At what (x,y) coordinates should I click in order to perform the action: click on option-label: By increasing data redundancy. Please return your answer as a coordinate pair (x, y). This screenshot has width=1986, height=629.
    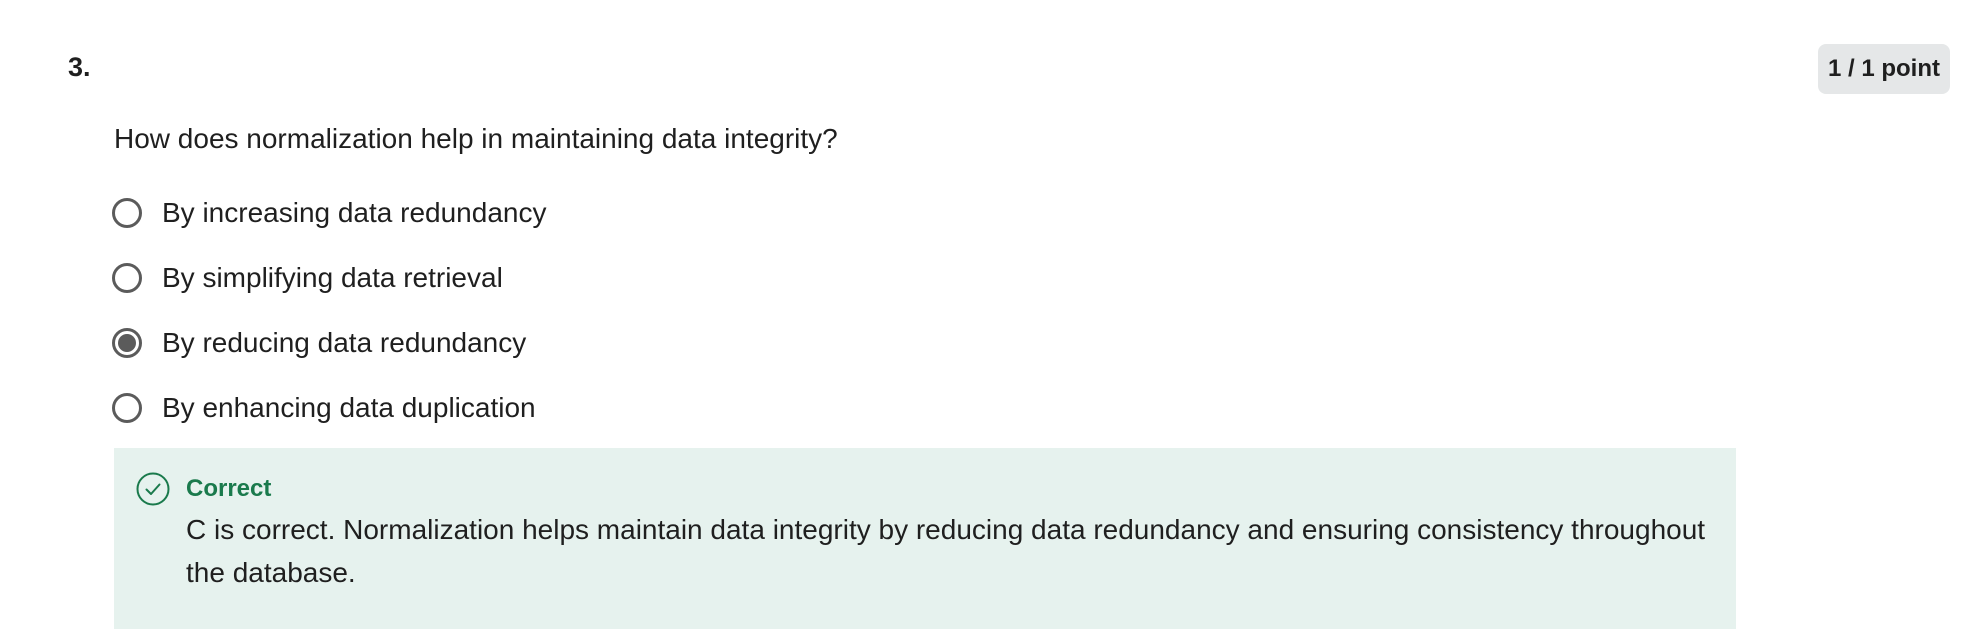
    Looking at the image, I should click on (354, 212).